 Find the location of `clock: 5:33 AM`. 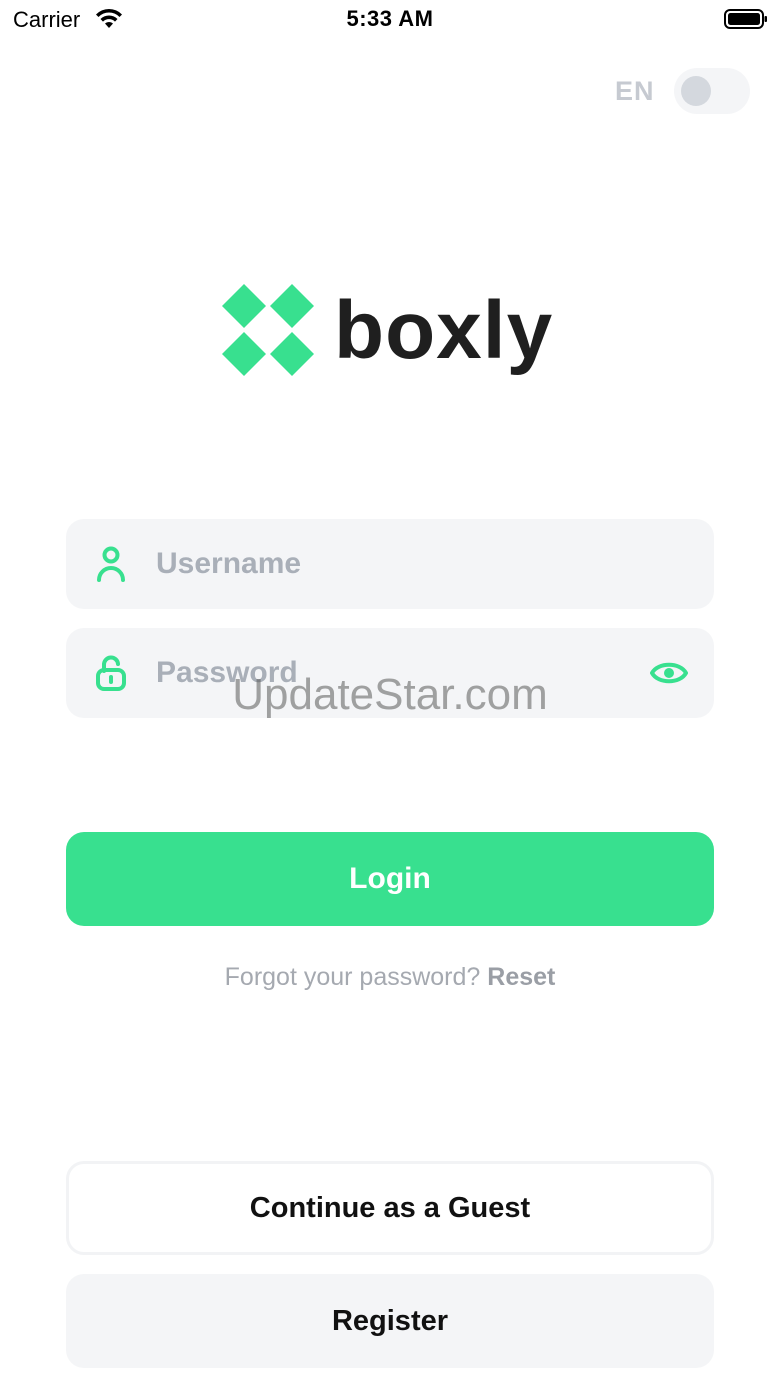

clock: 5:33 AM is located at coordinates (390, 18).